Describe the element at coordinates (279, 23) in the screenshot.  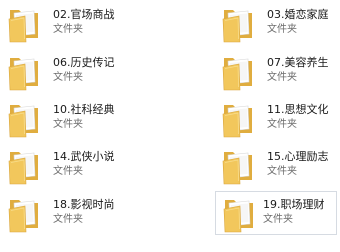
I see `folder-item-03: 03.婚恋家庭 文件夹` at that location.